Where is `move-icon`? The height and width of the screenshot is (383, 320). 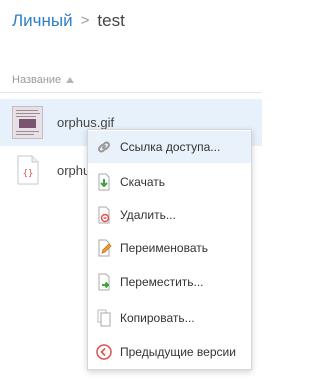
move-icon is located at coordinates (104, 282).